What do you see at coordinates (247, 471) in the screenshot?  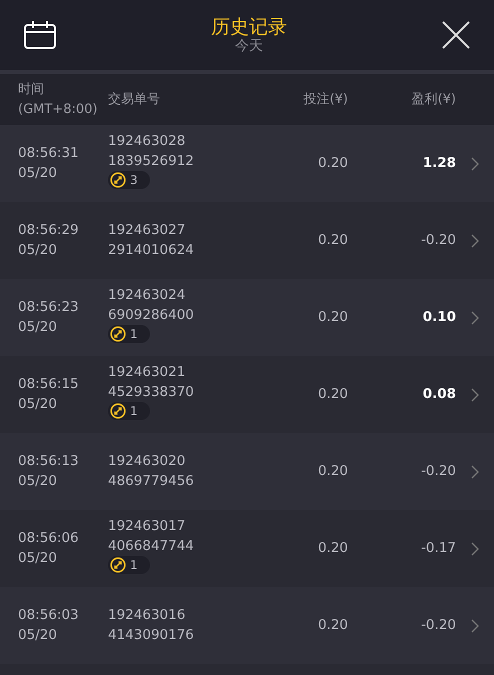 I see `table-row: 08:56:13 05/20 192463020 4869779456 0.20 -0.20` at bounding box center [247, 471].